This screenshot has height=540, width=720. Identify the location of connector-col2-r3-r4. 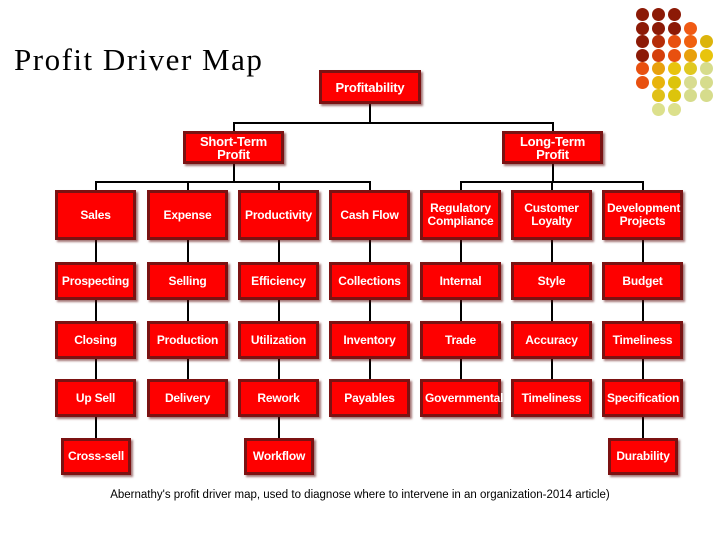
(188, 310).